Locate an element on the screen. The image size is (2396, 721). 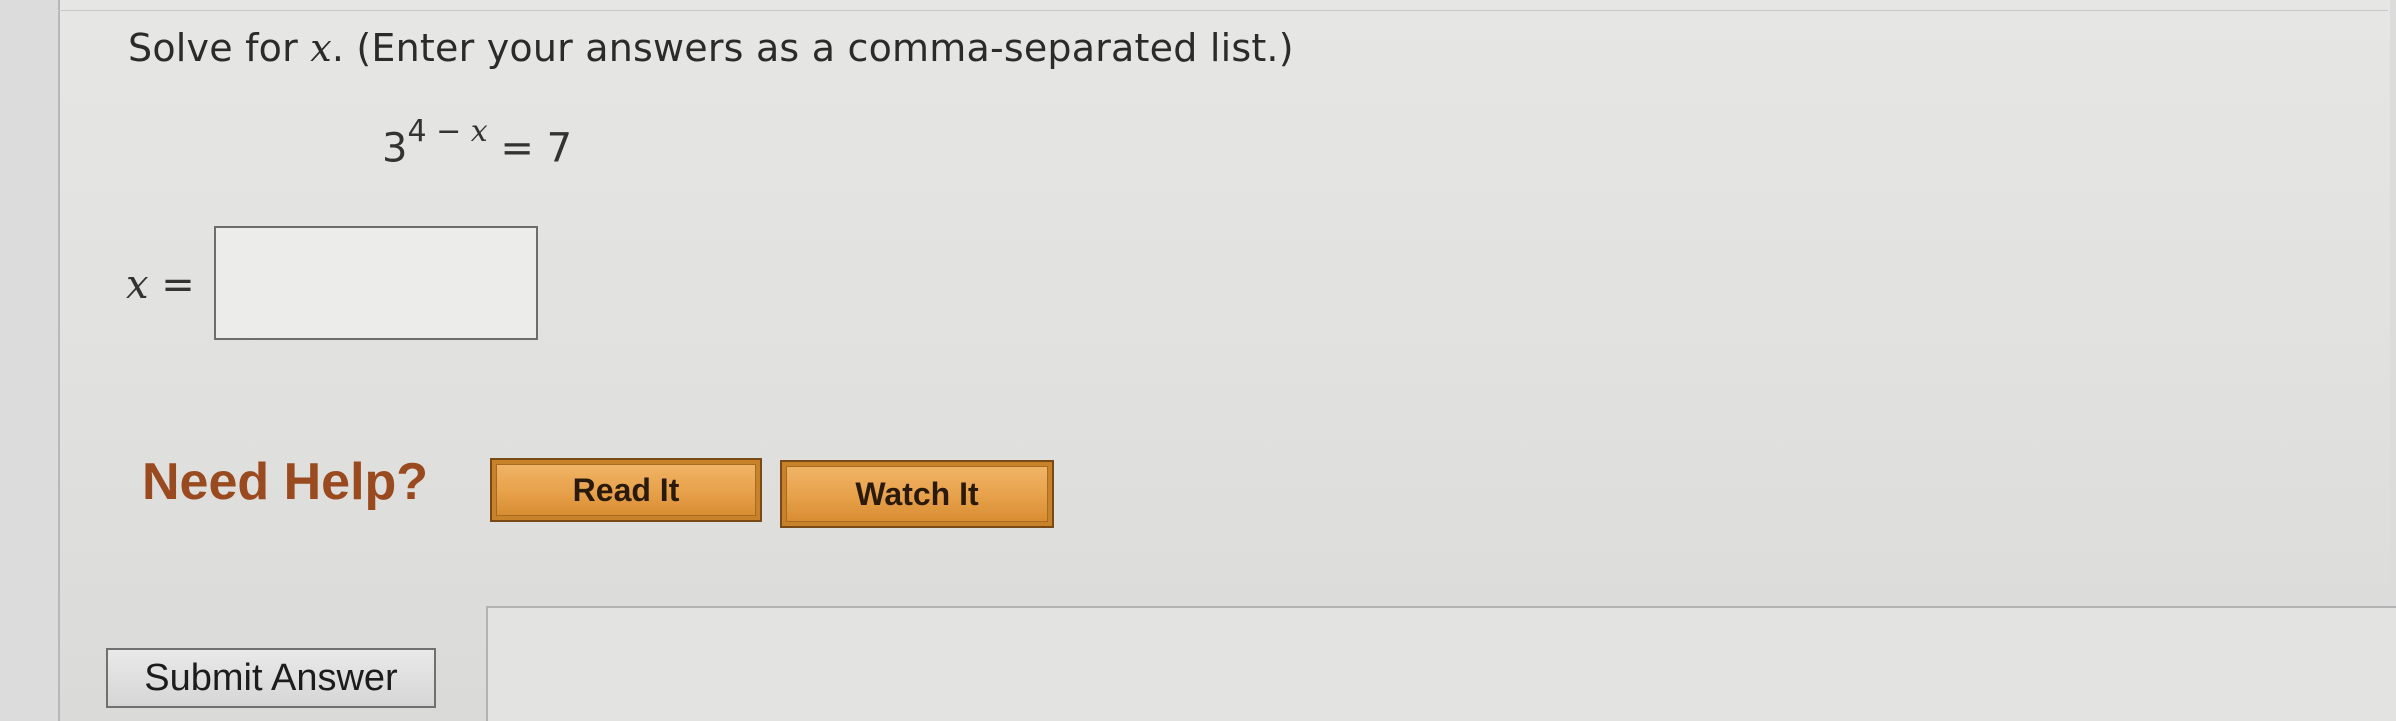
prompt-variable: x is located at coordinates (321, 48).